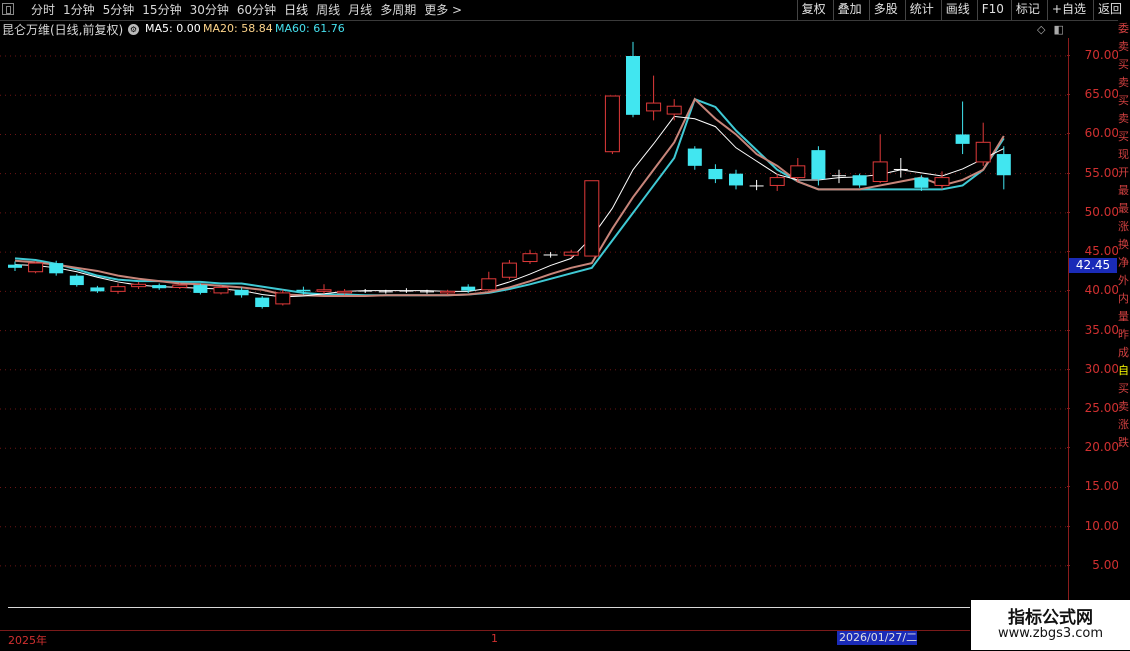 This screenshot has height=651, width=1130. I want to click on side-panel-label-21: 卖, so click(1123, 406).